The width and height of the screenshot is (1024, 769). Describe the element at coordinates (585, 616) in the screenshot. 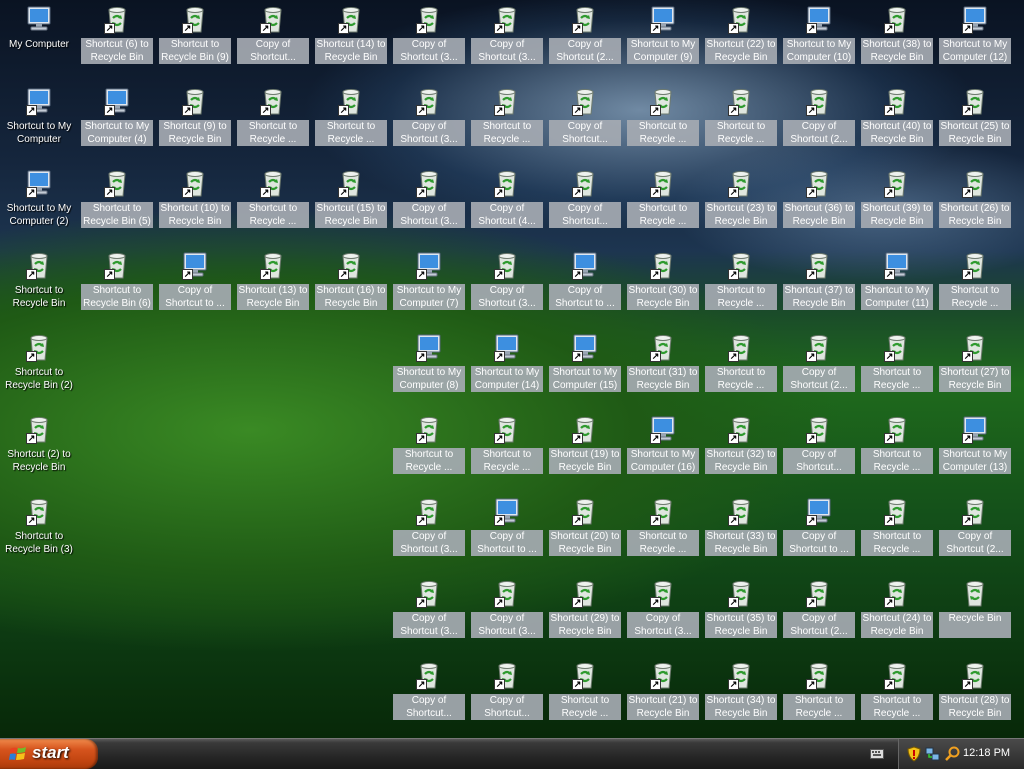

I see `desktop-icon: ↗ Shortcut (29) to Recycle Bin` at that location.